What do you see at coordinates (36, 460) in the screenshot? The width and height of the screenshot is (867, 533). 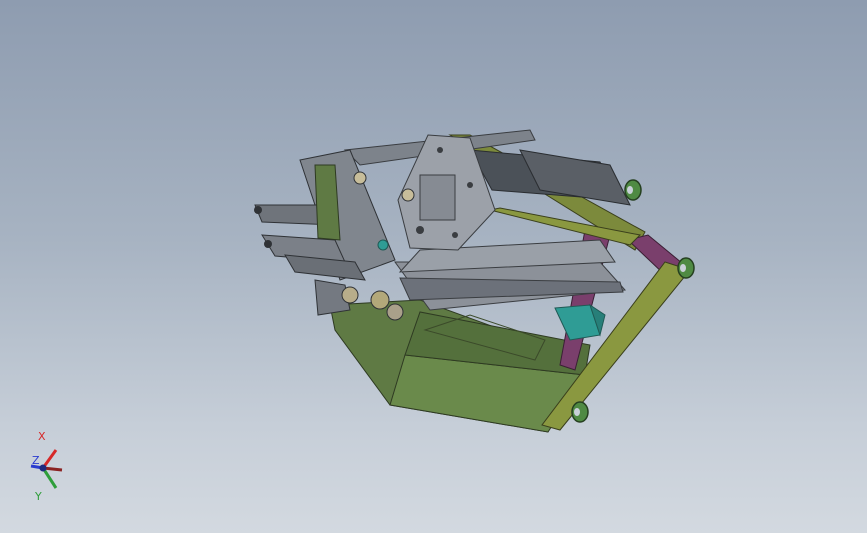 I see `z-axis-label: Z` at bounding box center [36, 460].